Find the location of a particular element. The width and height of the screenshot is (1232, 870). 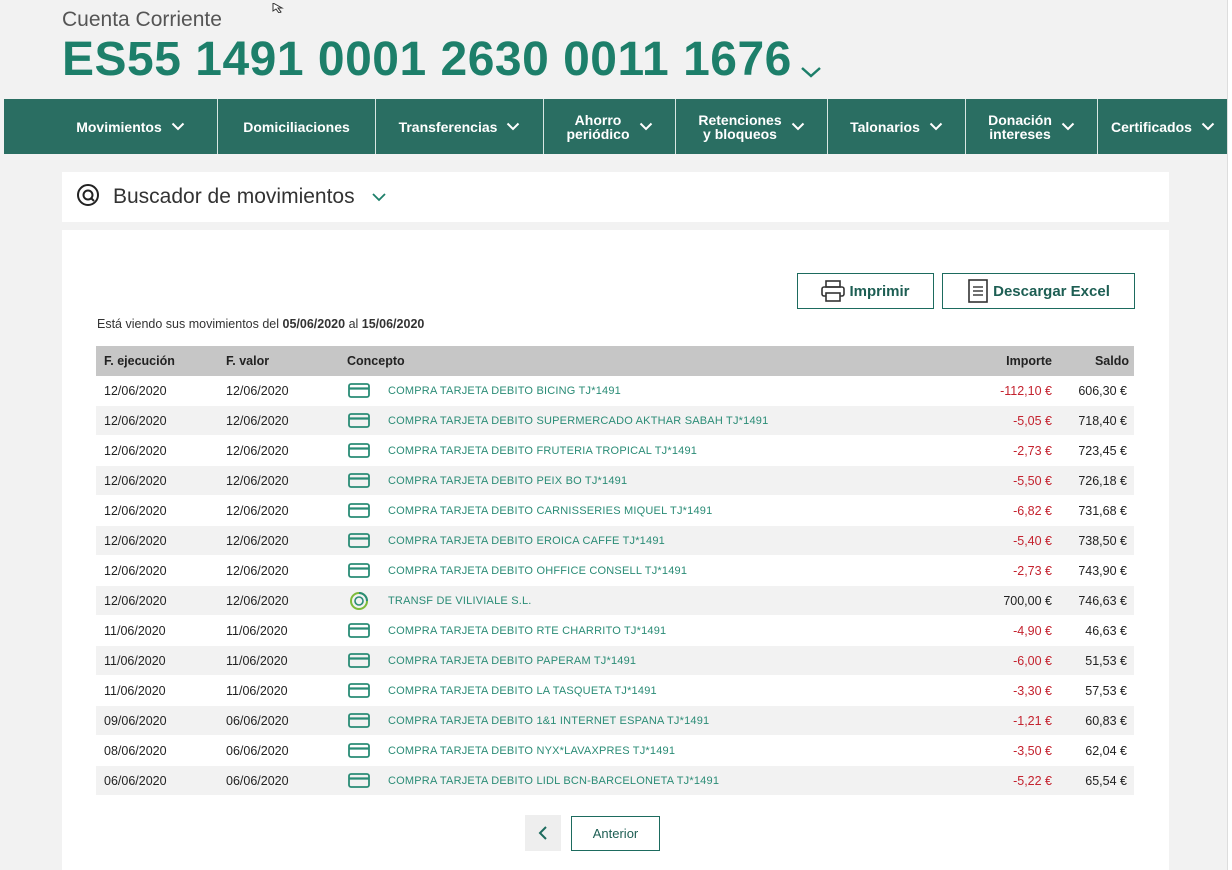

cell-importe: -5,50 € is located at coordinates (1032, 480).